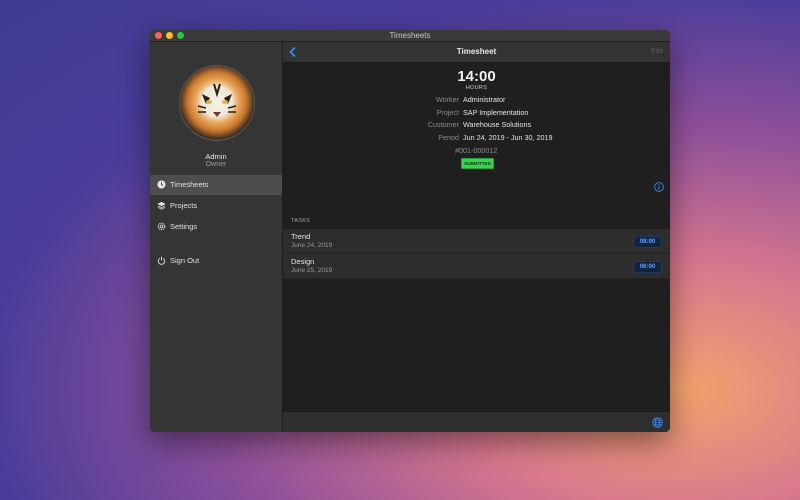 The image size is (800, 500). I want to click on detail-value: Warehouse Solutions, so click(497, 124).